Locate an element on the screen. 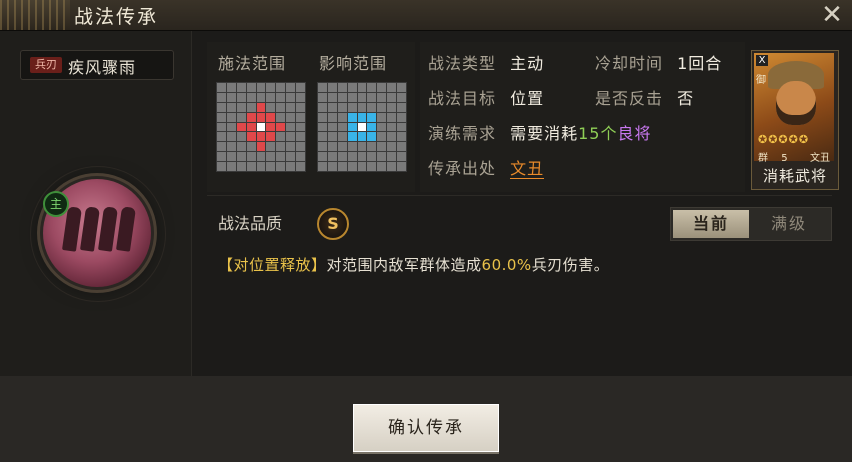 The image size is (852, 462). train-prefix: 需要消耗 is located at coordinates (544, 133).